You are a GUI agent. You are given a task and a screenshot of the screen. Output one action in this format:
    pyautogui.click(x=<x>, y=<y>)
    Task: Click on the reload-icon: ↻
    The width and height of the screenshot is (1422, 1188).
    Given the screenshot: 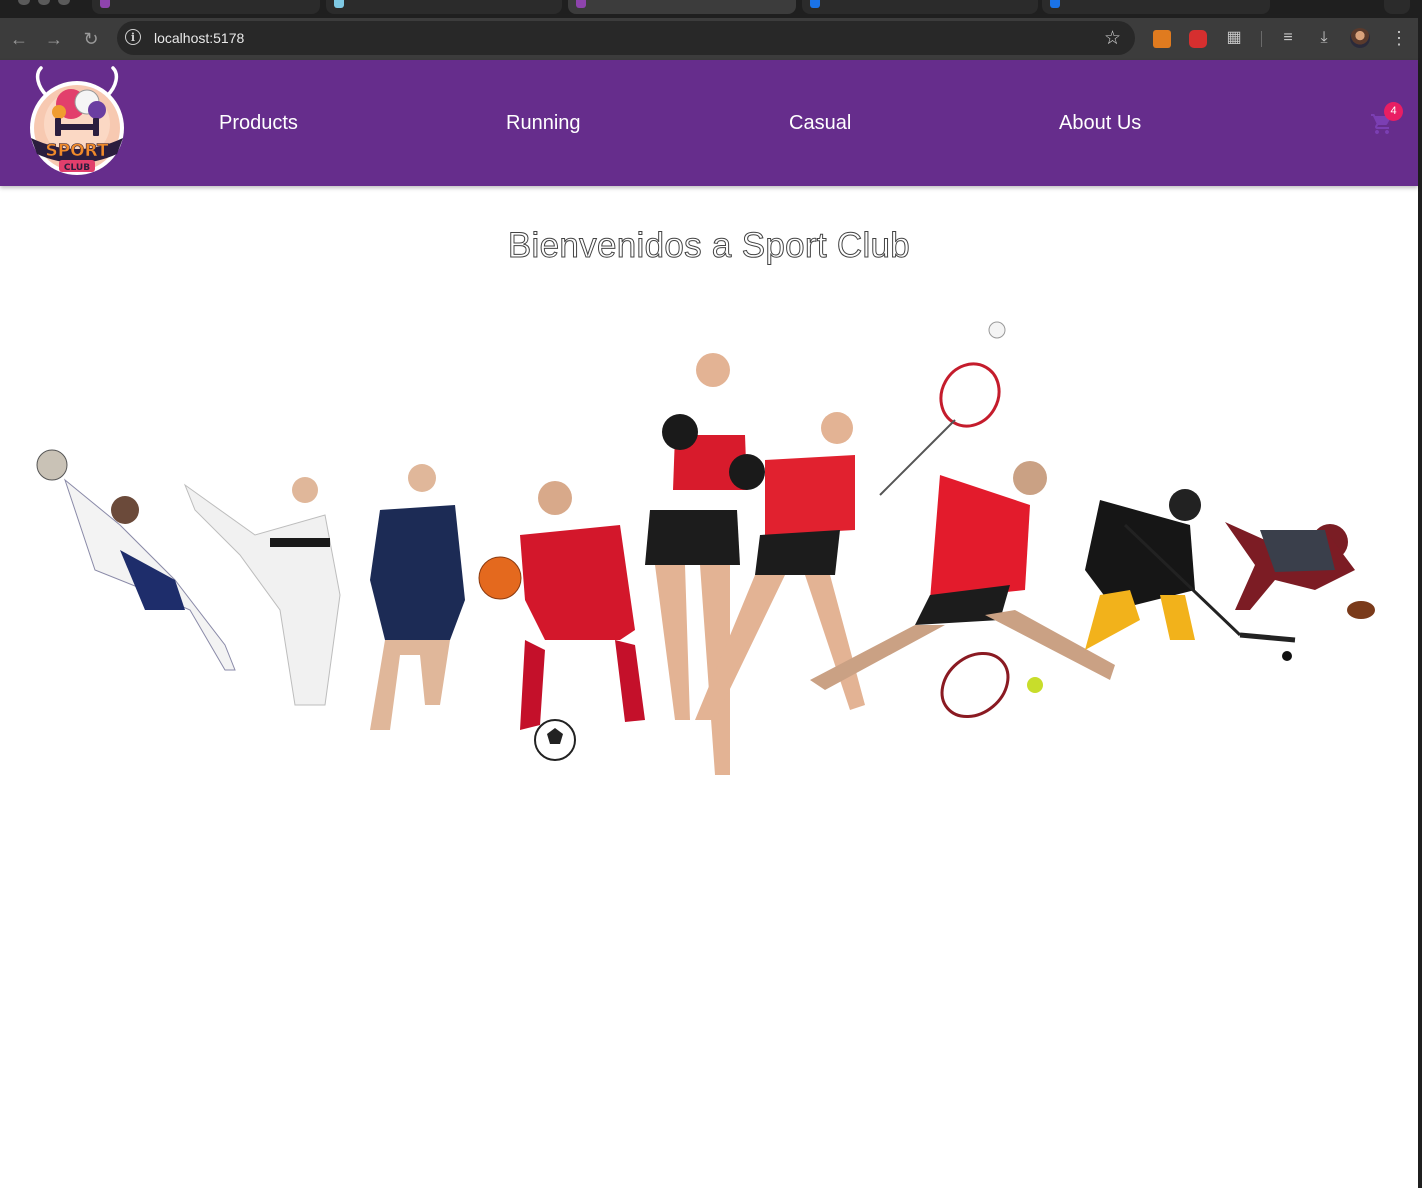 What is the action you would take?
    pyautogui.click(x=91, y=39)
    